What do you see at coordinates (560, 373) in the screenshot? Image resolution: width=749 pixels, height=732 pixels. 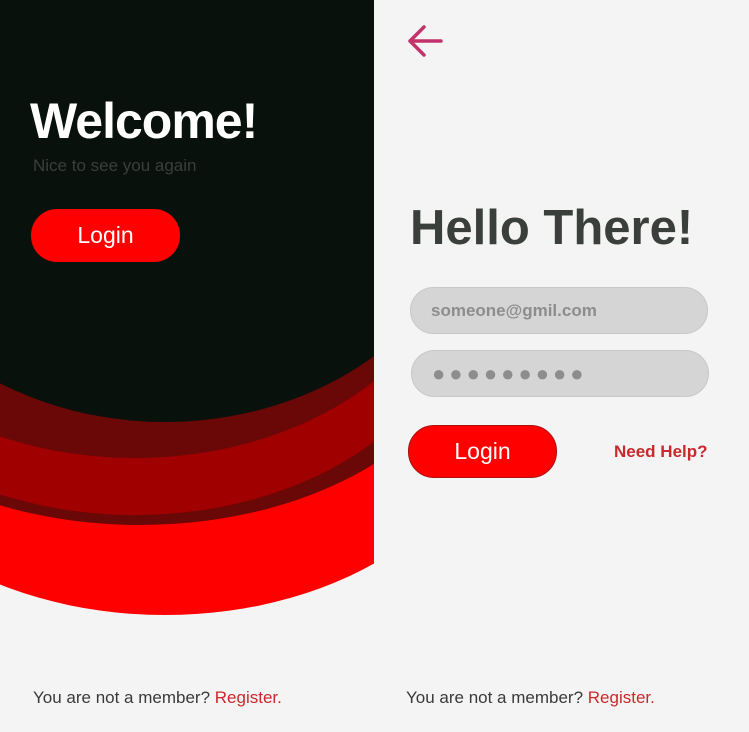 I see `password-field` at bounding box center [560, 373].